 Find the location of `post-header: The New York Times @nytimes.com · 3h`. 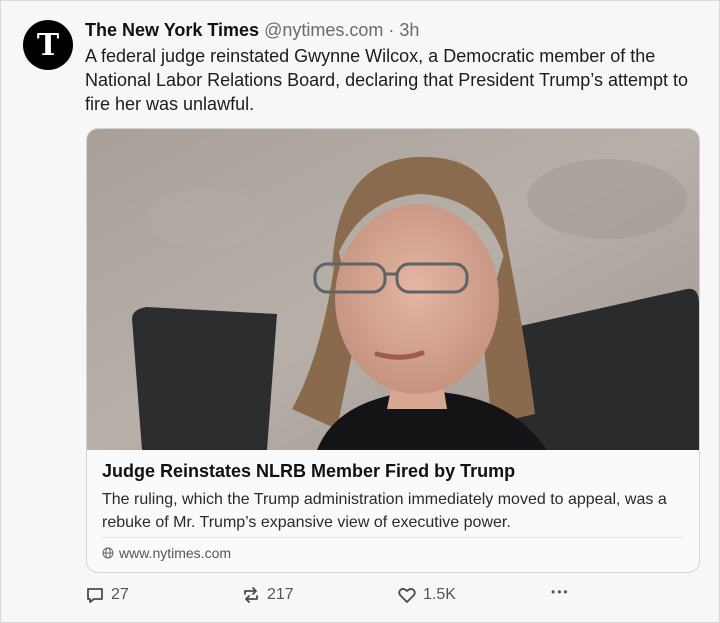

post-header: The New York Times @nytimes.com · 3h is located at coordinates (252, 30).